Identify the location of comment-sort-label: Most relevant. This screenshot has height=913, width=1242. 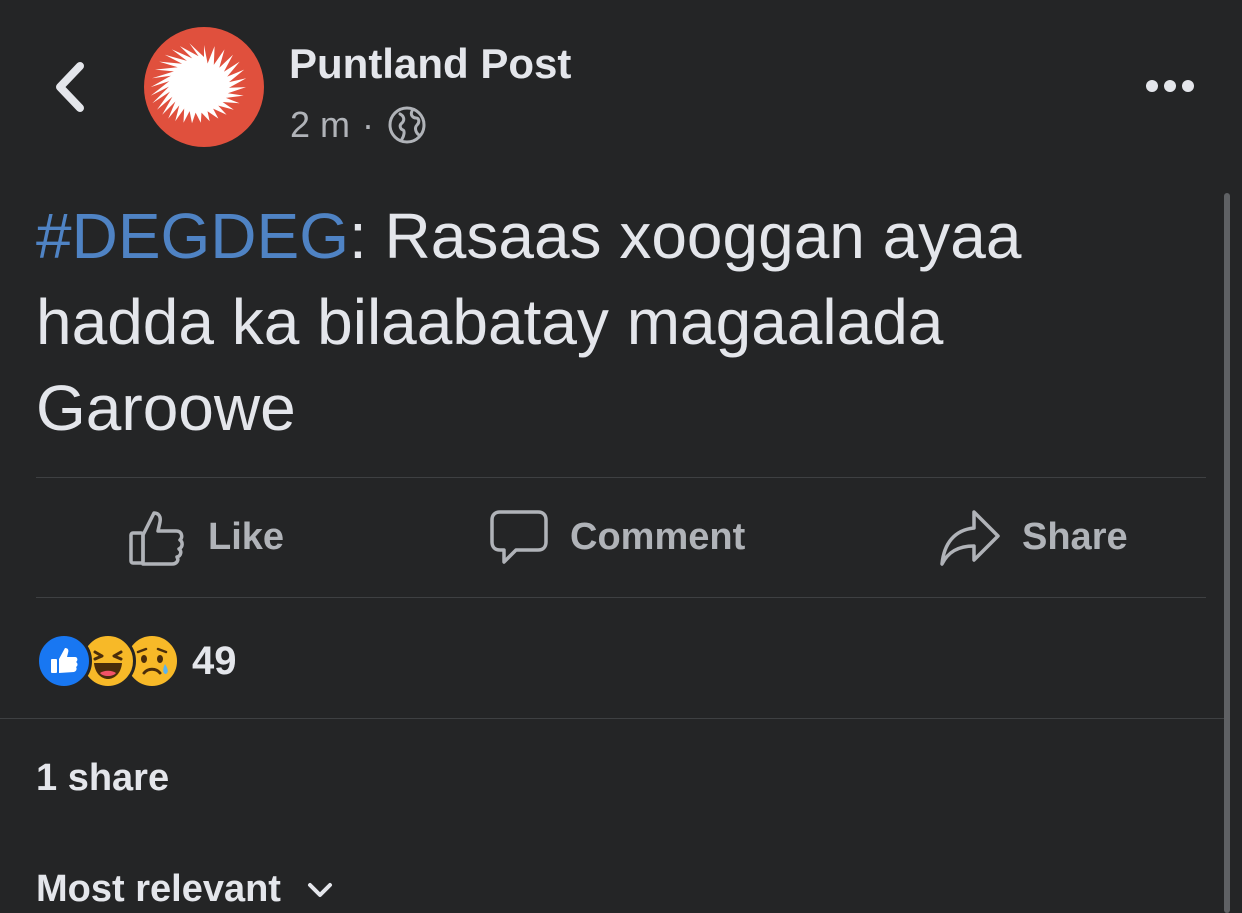
(158, 889).